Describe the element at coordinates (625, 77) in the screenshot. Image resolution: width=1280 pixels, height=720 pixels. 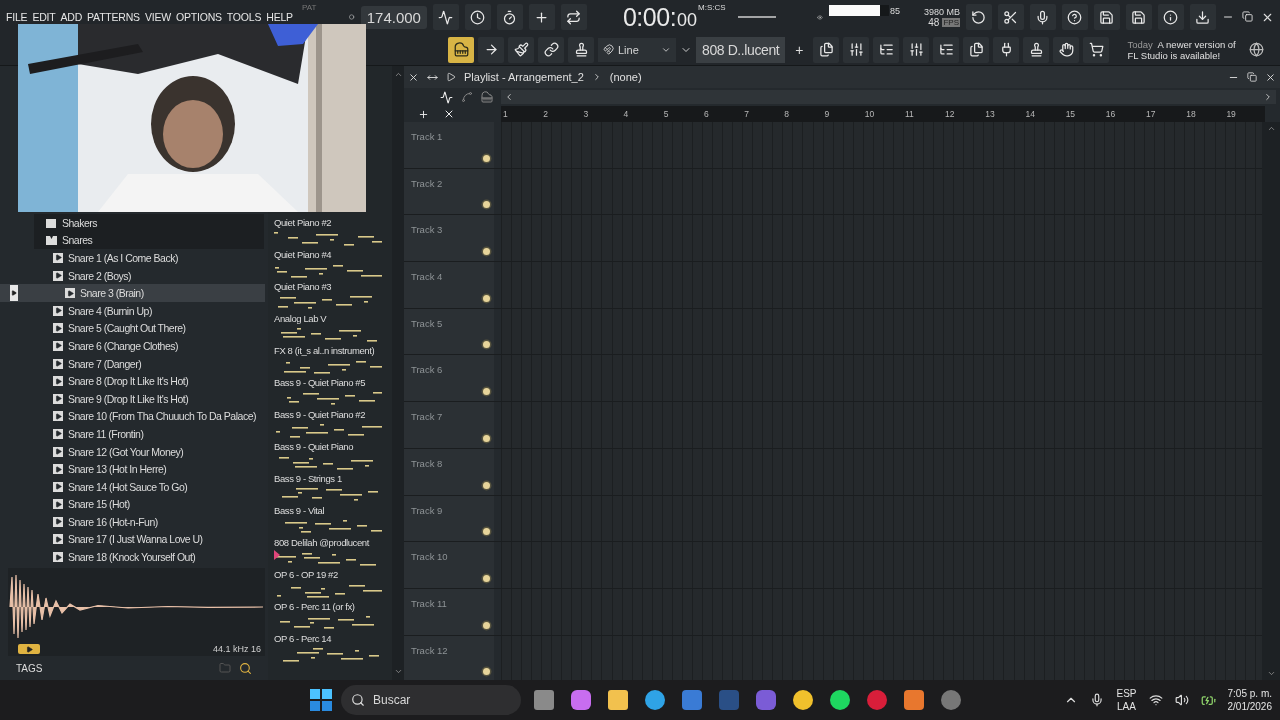
I see `pattern-selector: (none)` at that location.